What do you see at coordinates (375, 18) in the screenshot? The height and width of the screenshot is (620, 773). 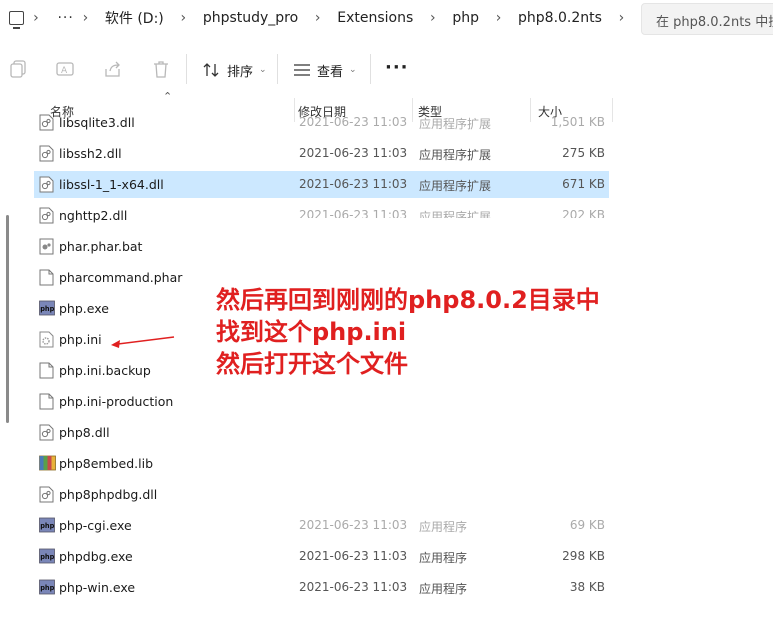 I see `breadcrumb-extensions: Extensions` at bounding box center [375, 18].